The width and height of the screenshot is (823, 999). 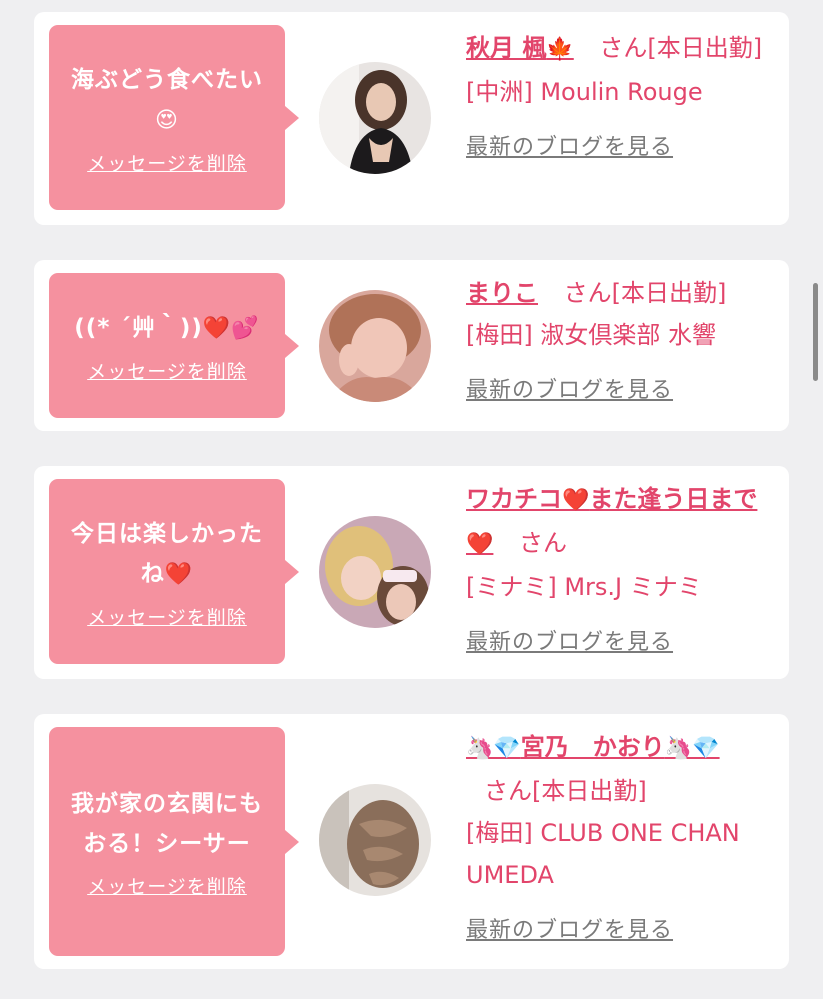 I want to click on shop-name: [梅田] 淑女倶楽部 水響, so click(x=591, y=335).